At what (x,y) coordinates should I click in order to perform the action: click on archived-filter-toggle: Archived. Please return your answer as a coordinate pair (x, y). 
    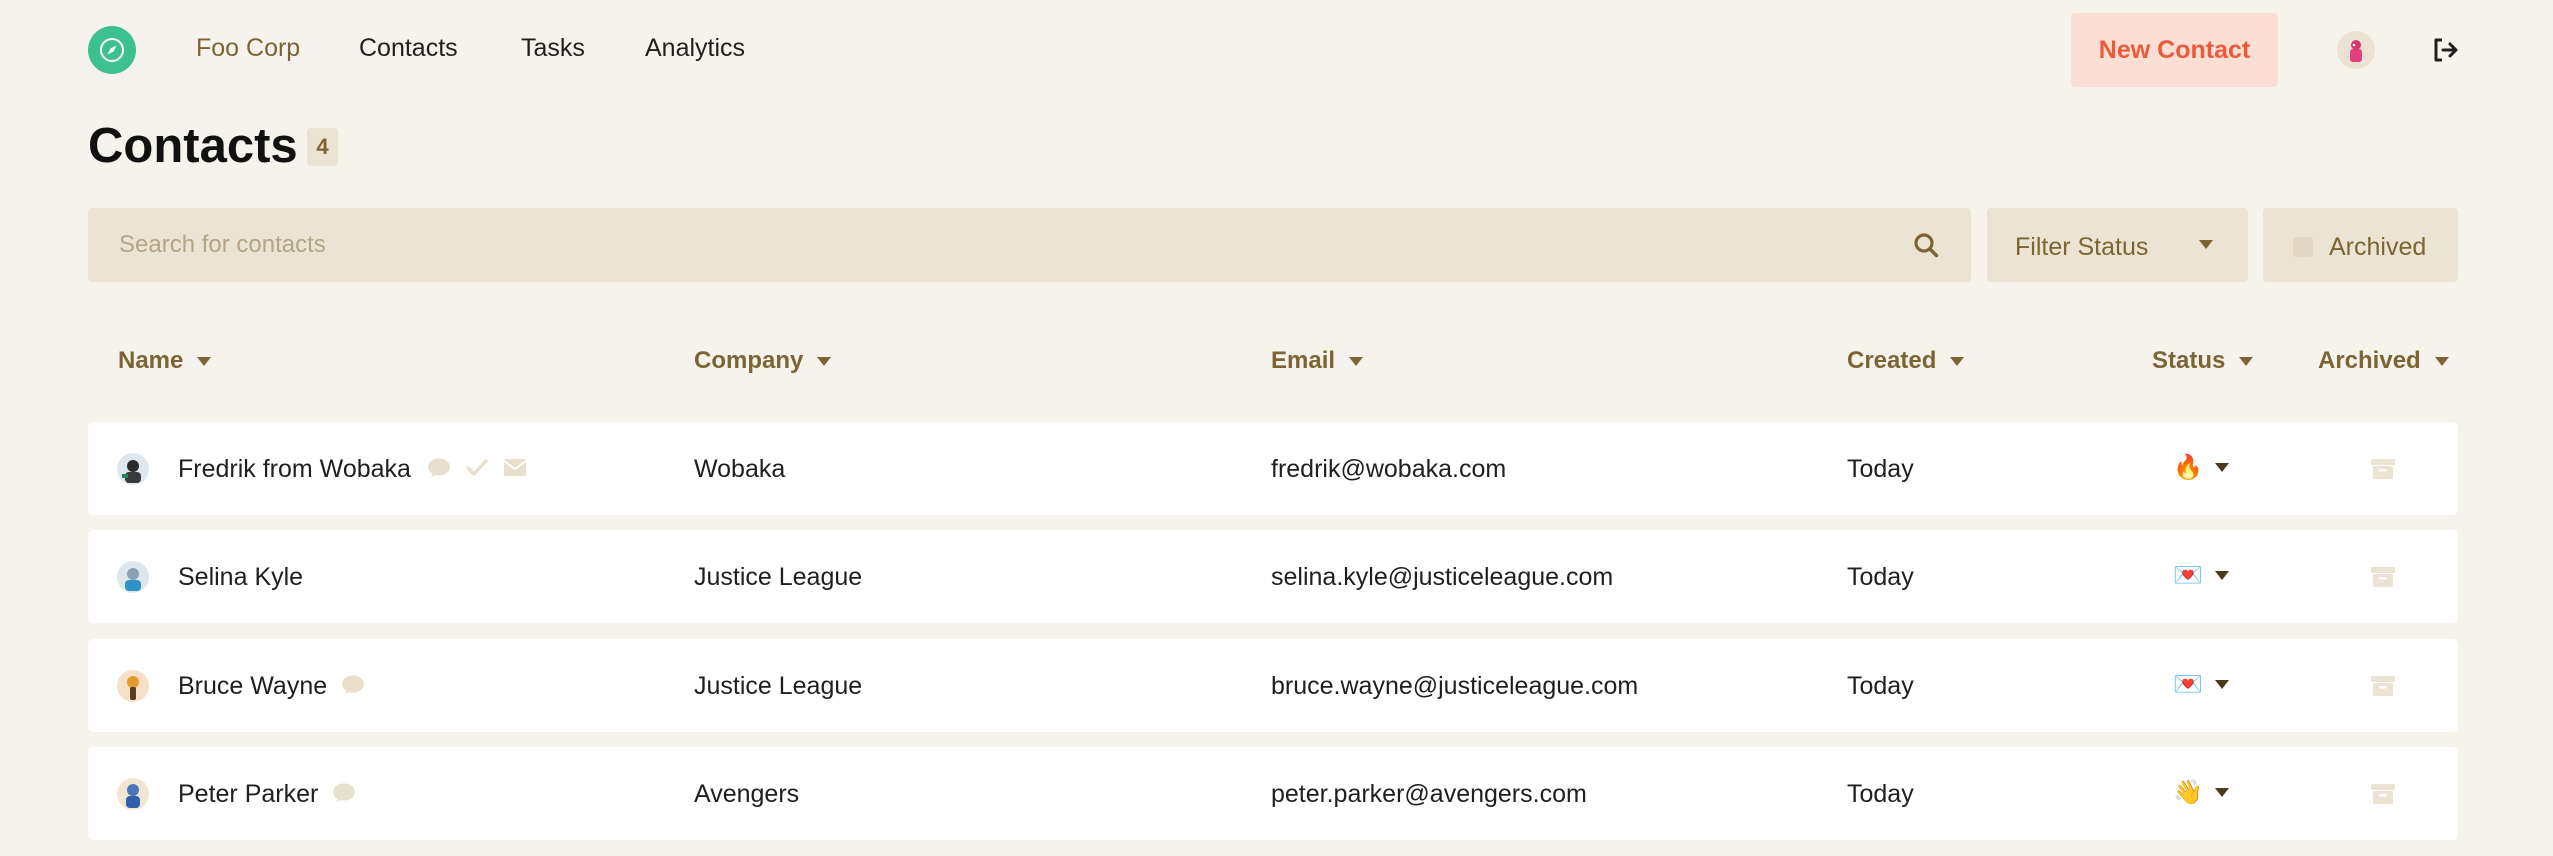
    Looking at the image, I should click on (2360, 245).